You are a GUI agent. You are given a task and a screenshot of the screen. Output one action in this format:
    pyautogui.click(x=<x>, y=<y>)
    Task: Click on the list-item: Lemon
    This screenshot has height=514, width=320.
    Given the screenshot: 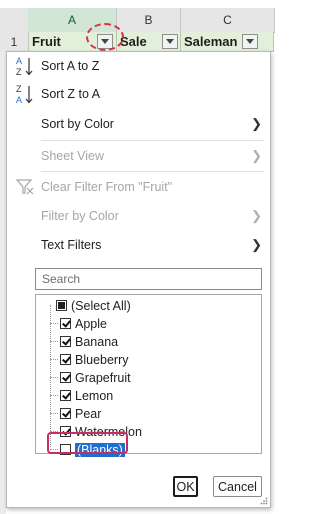 What is the action you would take?
    pyautogui.click(x=81, y=395)
    